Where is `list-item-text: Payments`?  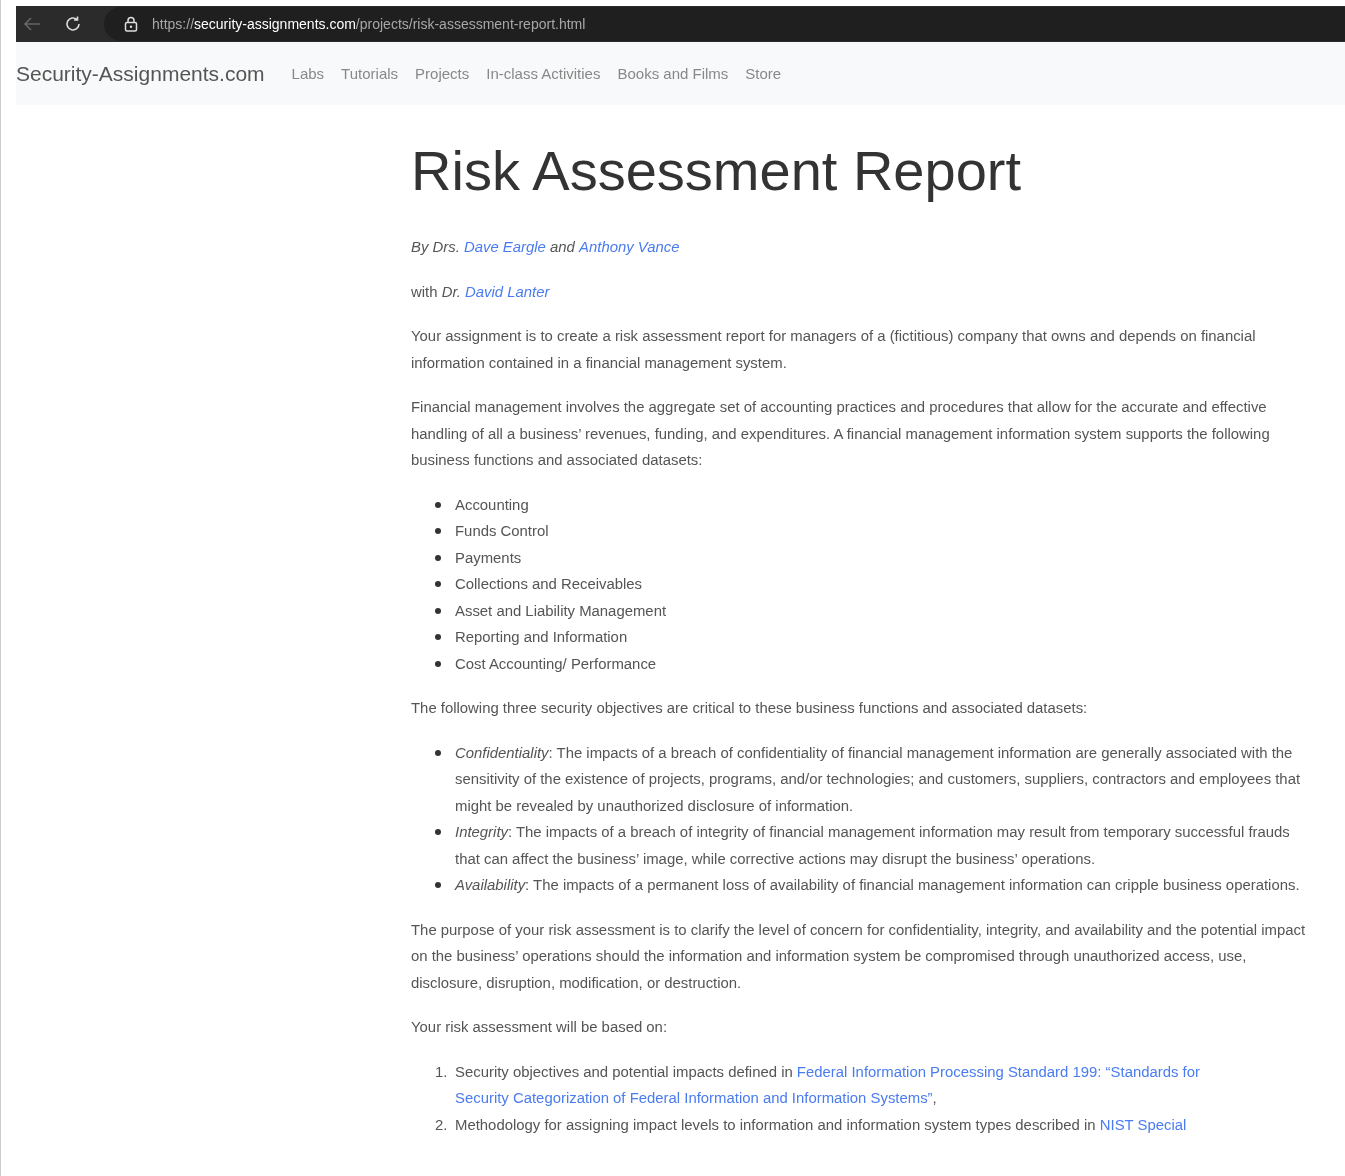
list-item-text: Payments is located at coordinates (489, 558).